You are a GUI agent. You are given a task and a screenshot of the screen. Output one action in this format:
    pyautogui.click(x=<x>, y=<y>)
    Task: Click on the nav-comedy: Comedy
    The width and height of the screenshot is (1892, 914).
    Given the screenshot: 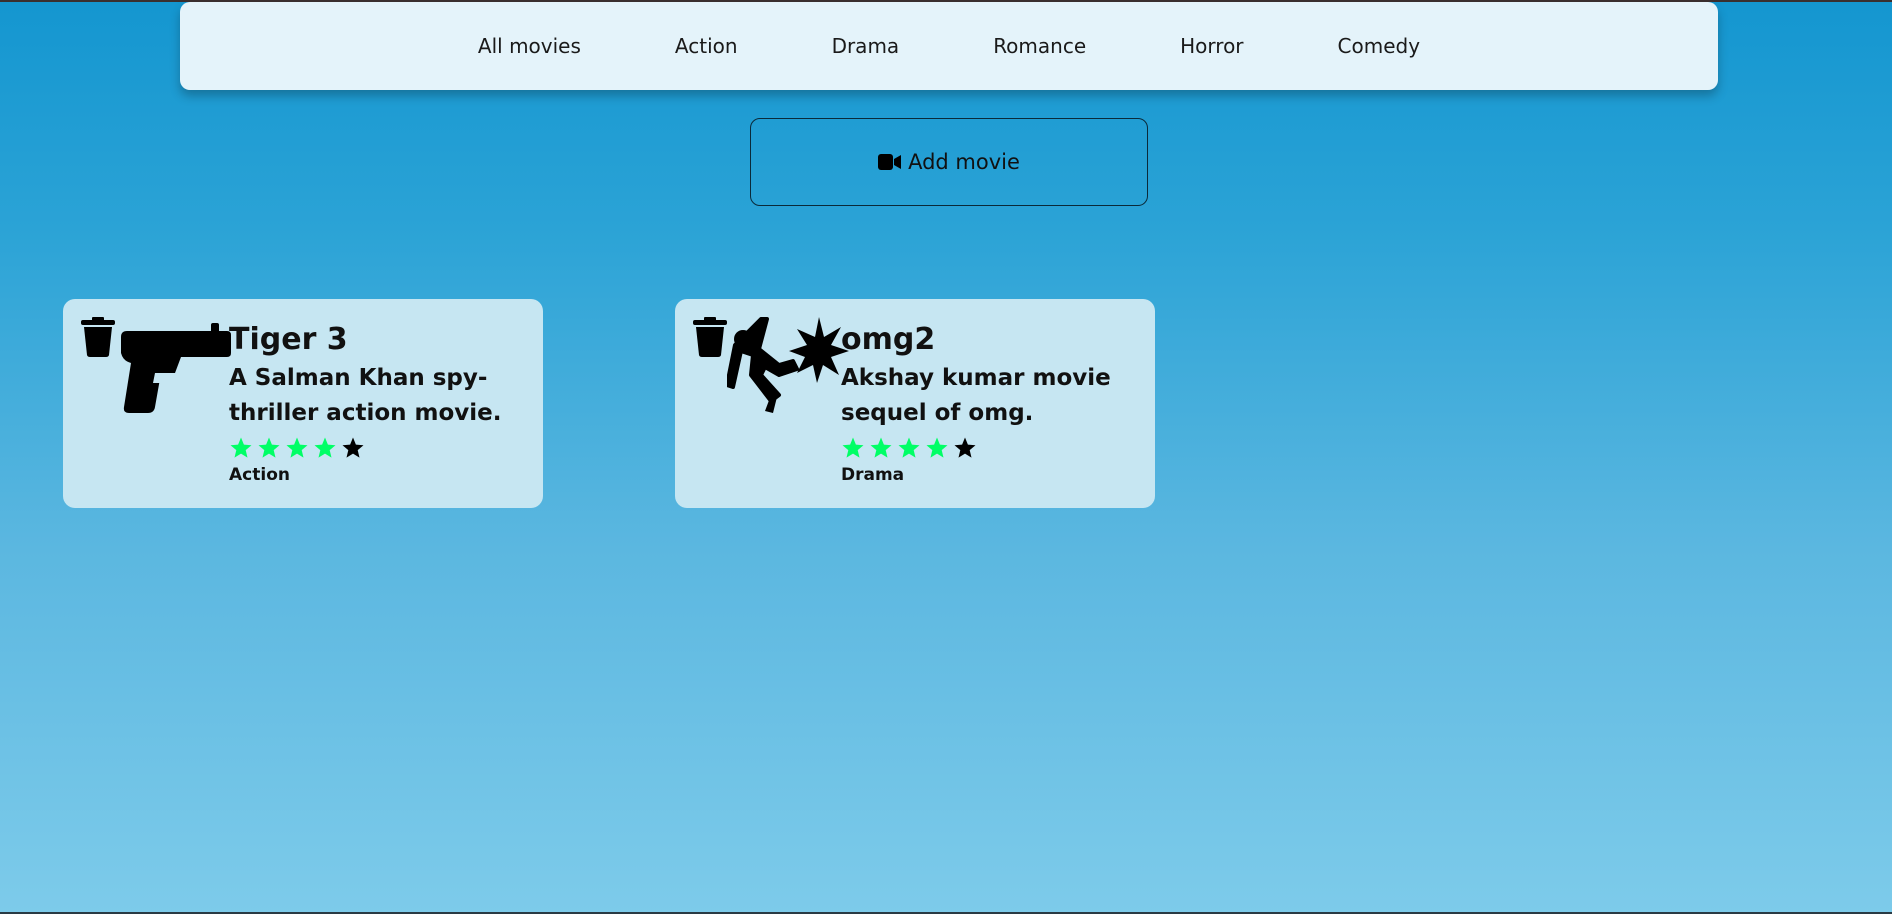 What is the action you would take?
    pyautogui.click(x=1379, y=46)
    